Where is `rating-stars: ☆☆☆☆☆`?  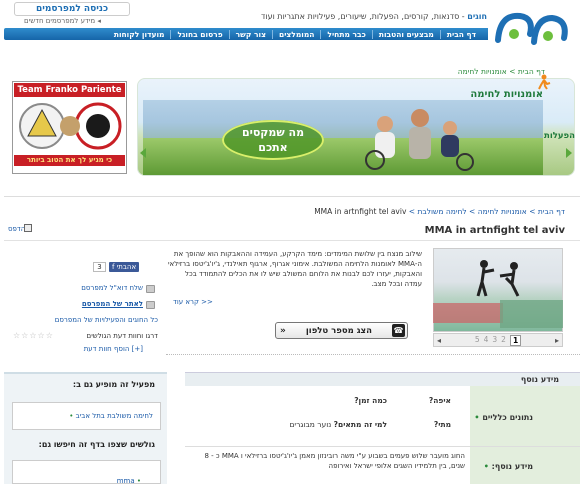
rating-stars: ☆☆☆☆☆ is located at coordinates (33, 335).